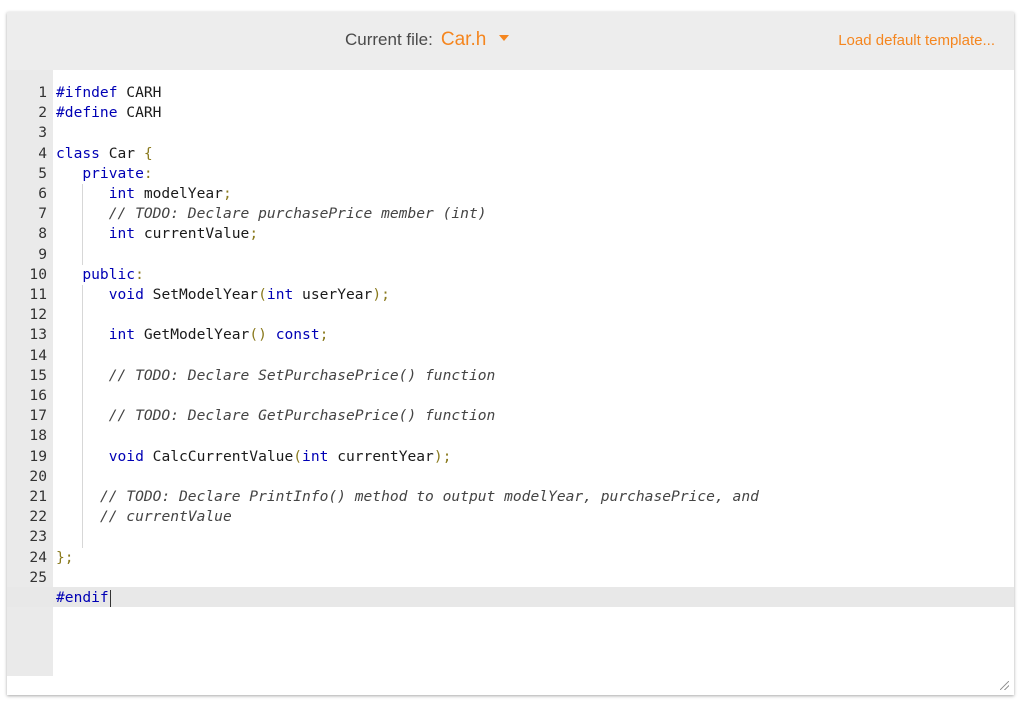 The height and width of the screenshot is (706, 1024). I want to click on line-number: 11, so click(38, 294).